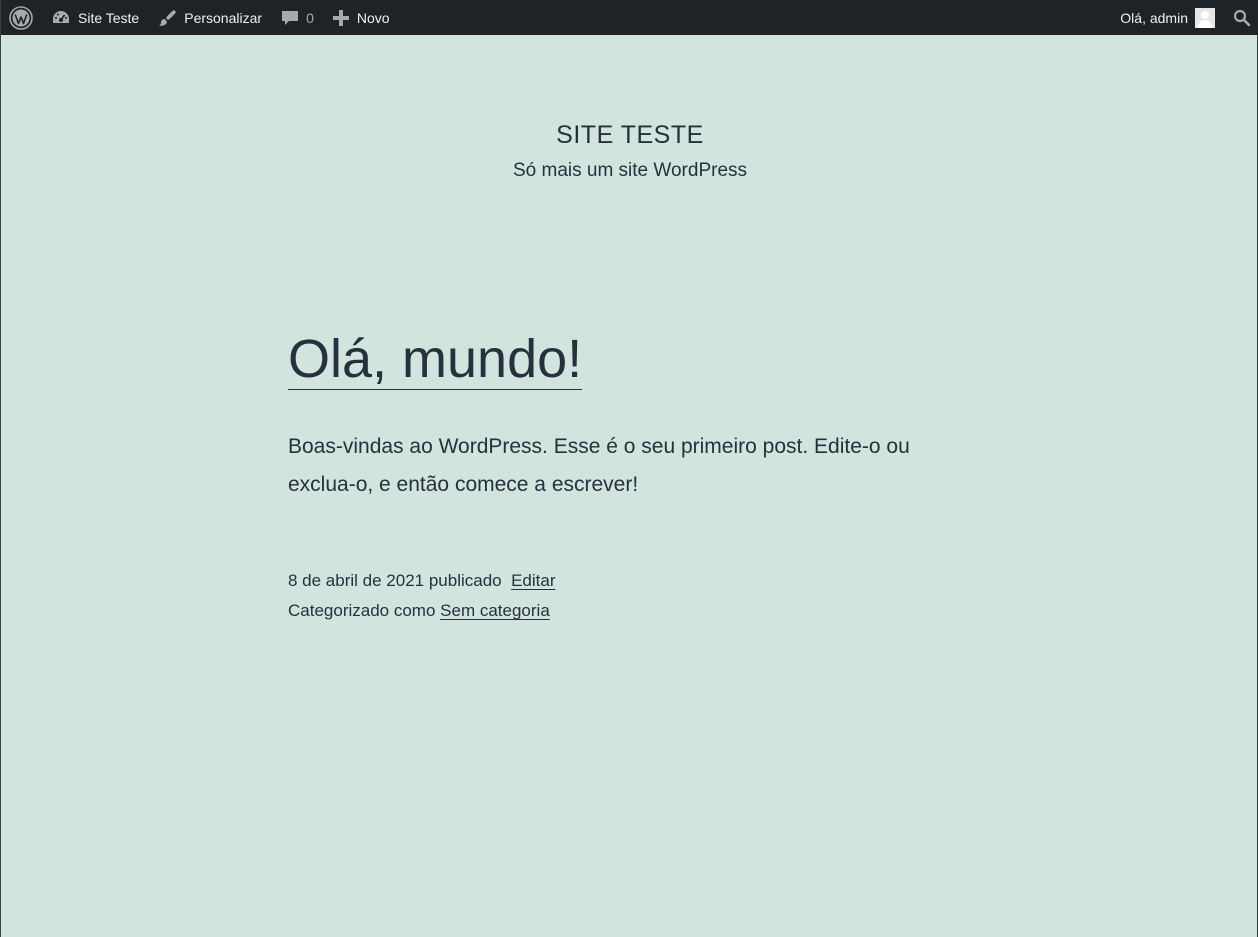 Image resolution: width=1258 pixels, height=937 pixels. I want to click on paintbrush-icon, so click(167, 18).